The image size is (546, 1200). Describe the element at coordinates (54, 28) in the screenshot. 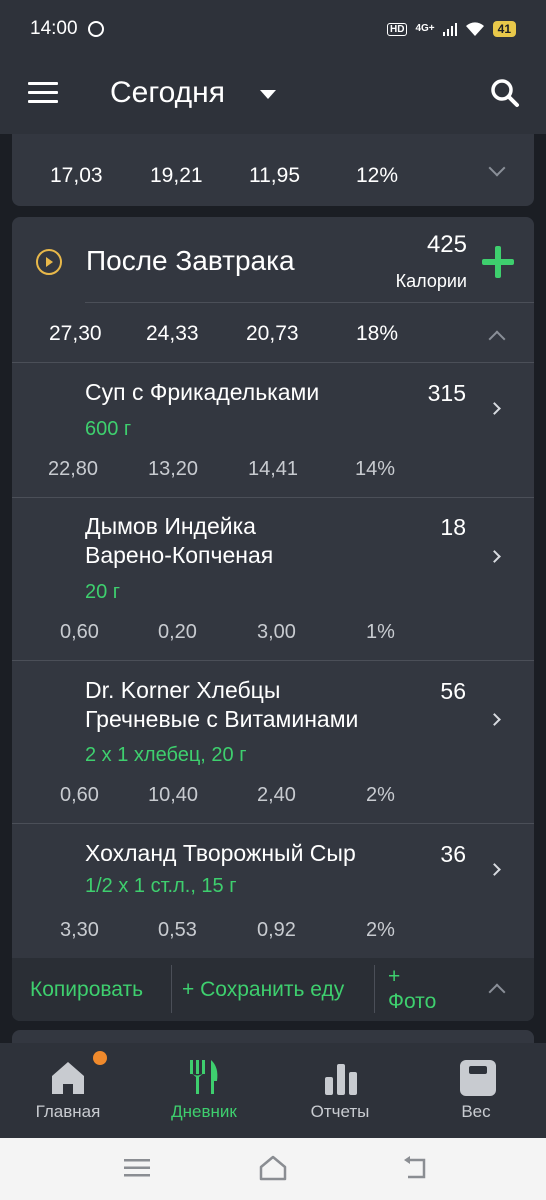

I see `status-time: 14:00` at that location.